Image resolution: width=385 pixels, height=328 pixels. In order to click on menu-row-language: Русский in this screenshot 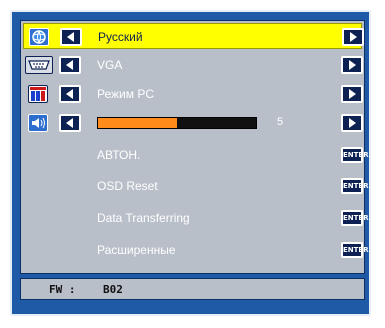, I will do `click(193, 36)`.